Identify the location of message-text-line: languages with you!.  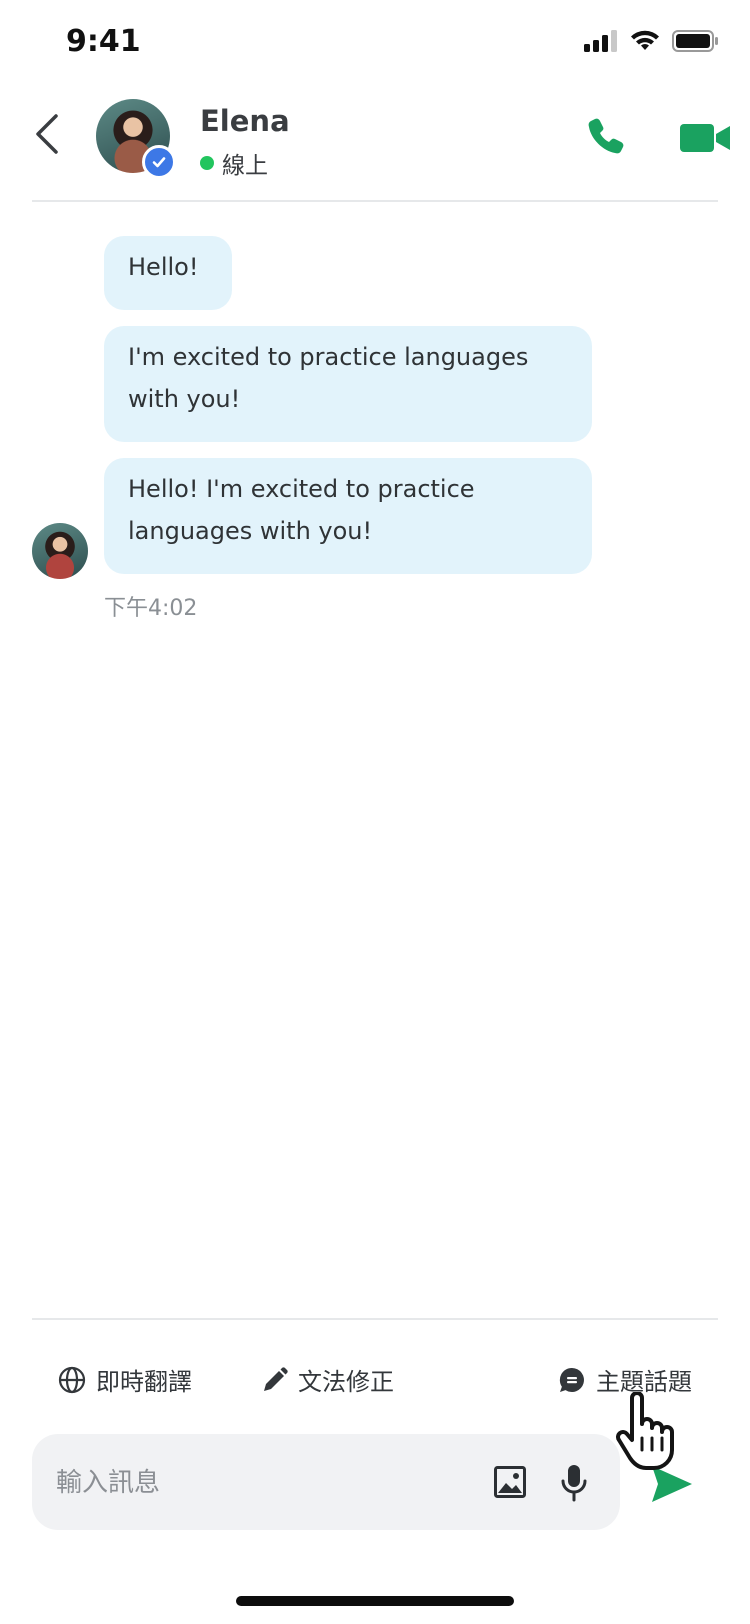
(250, 531).